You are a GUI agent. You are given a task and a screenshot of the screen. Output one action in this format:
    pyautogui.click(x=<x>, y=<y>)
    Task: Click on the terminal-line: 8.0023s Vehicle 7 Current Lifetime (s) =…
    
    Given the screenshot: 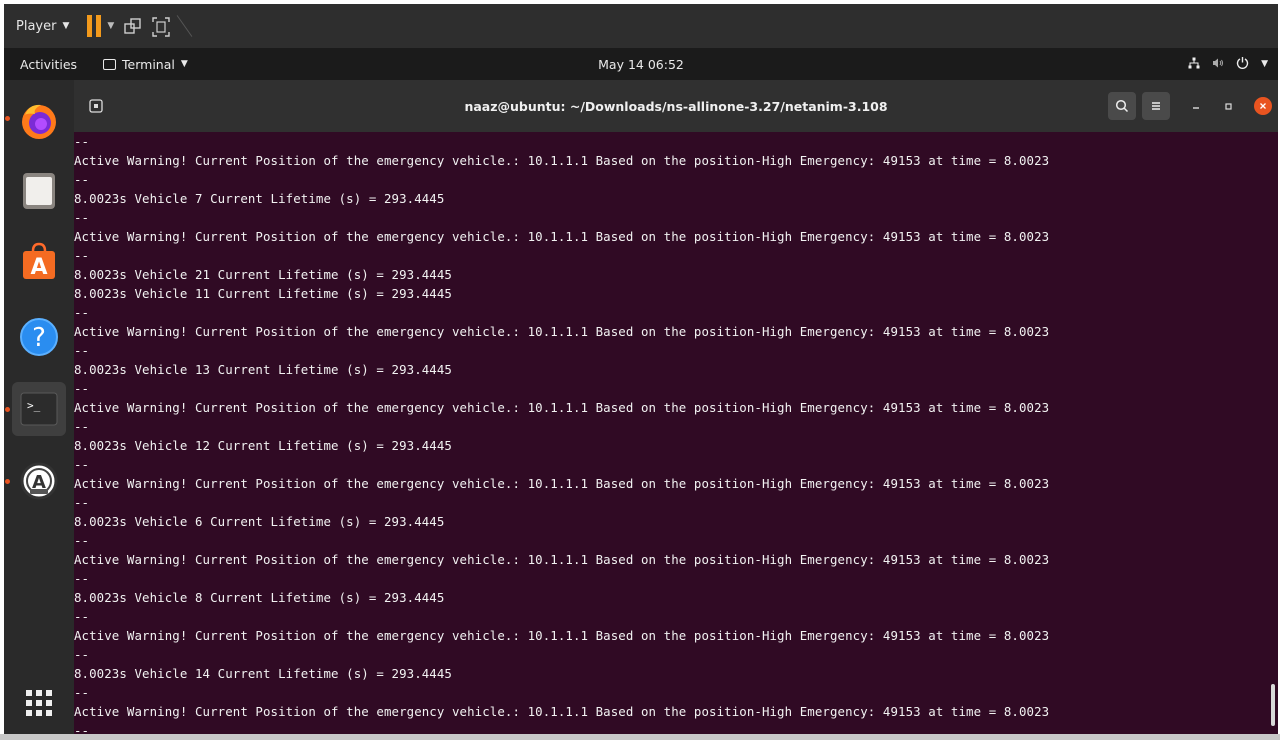 What is the action you would take?
    pyautogui.click(x=259, y=198)
    